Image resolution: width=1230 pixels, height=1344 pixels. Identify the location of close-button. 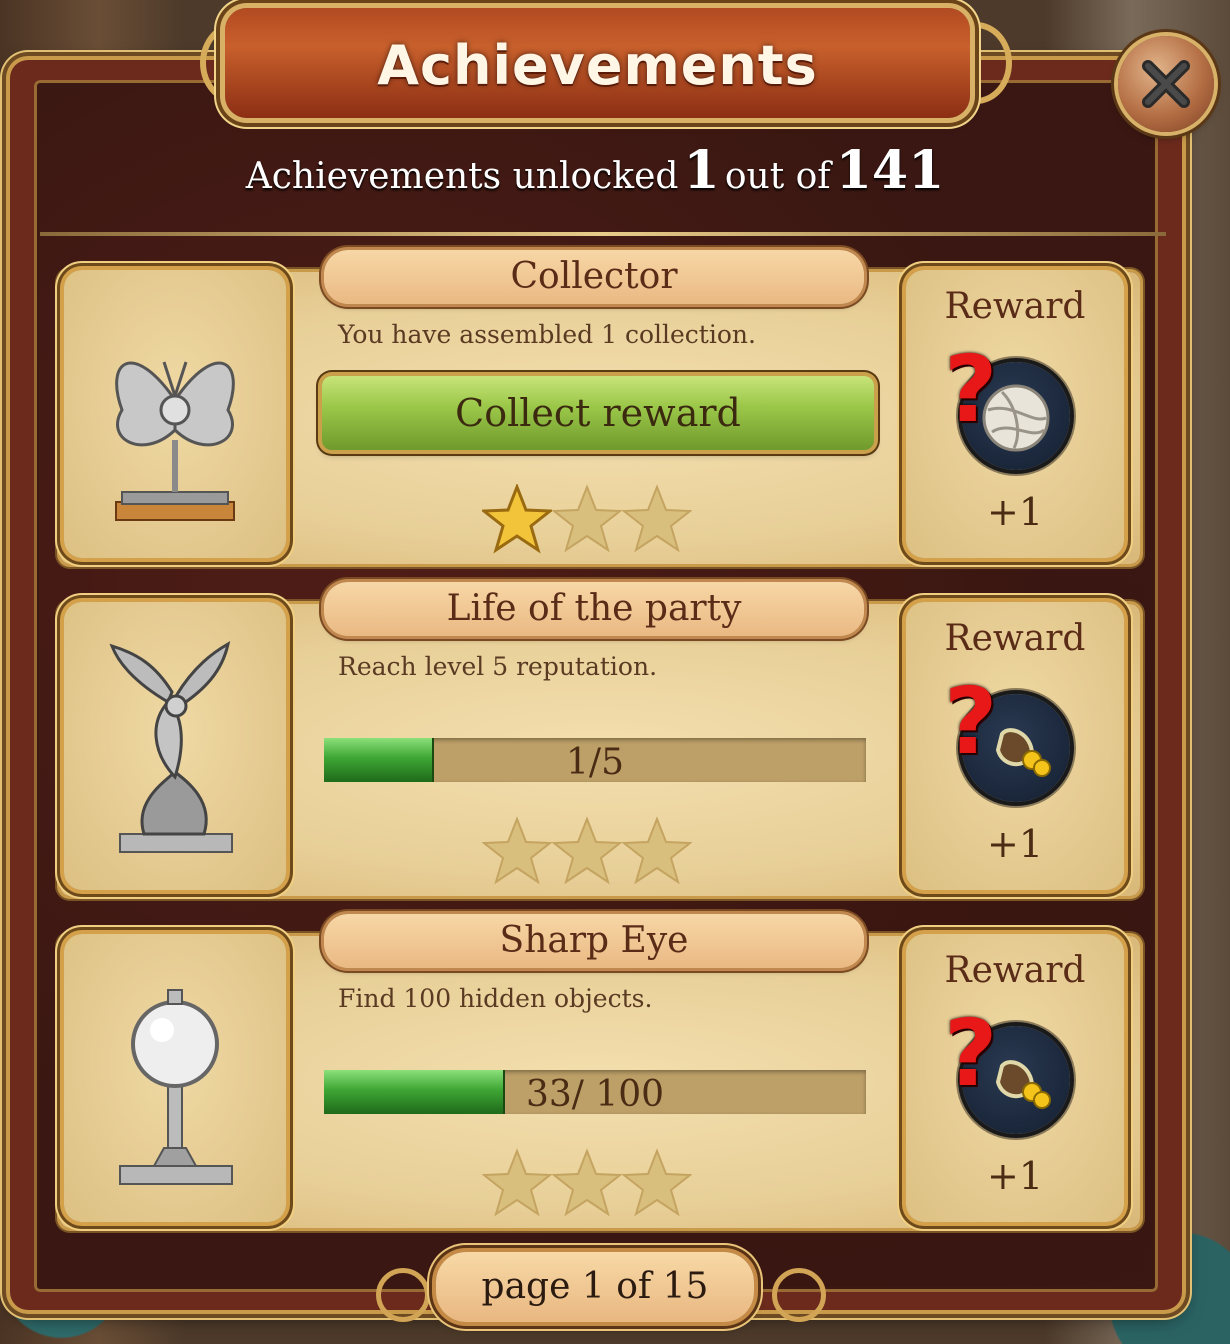
(1166, 84).